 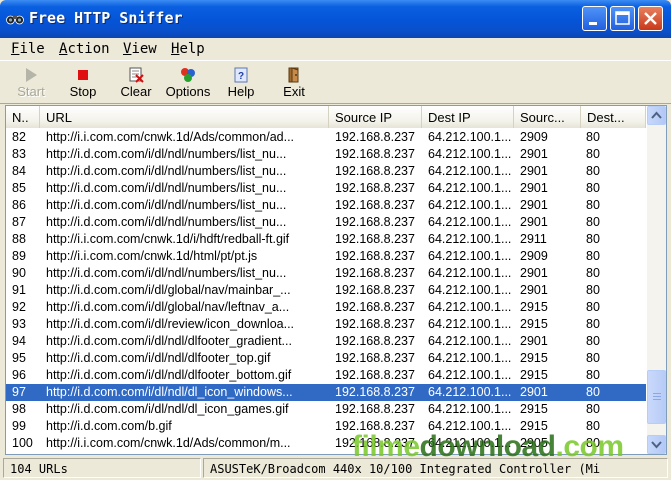 What do you see at coordinates (188, 49) in the screenshot?
I see `menu-help: Help` at bounding box center [188, 49].